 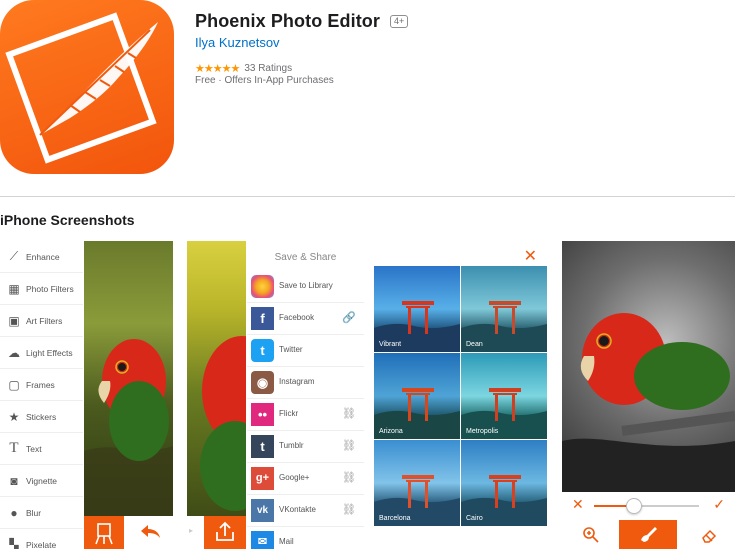 I want to click on parrot-color-splash-image, so click(x=648, y=402).